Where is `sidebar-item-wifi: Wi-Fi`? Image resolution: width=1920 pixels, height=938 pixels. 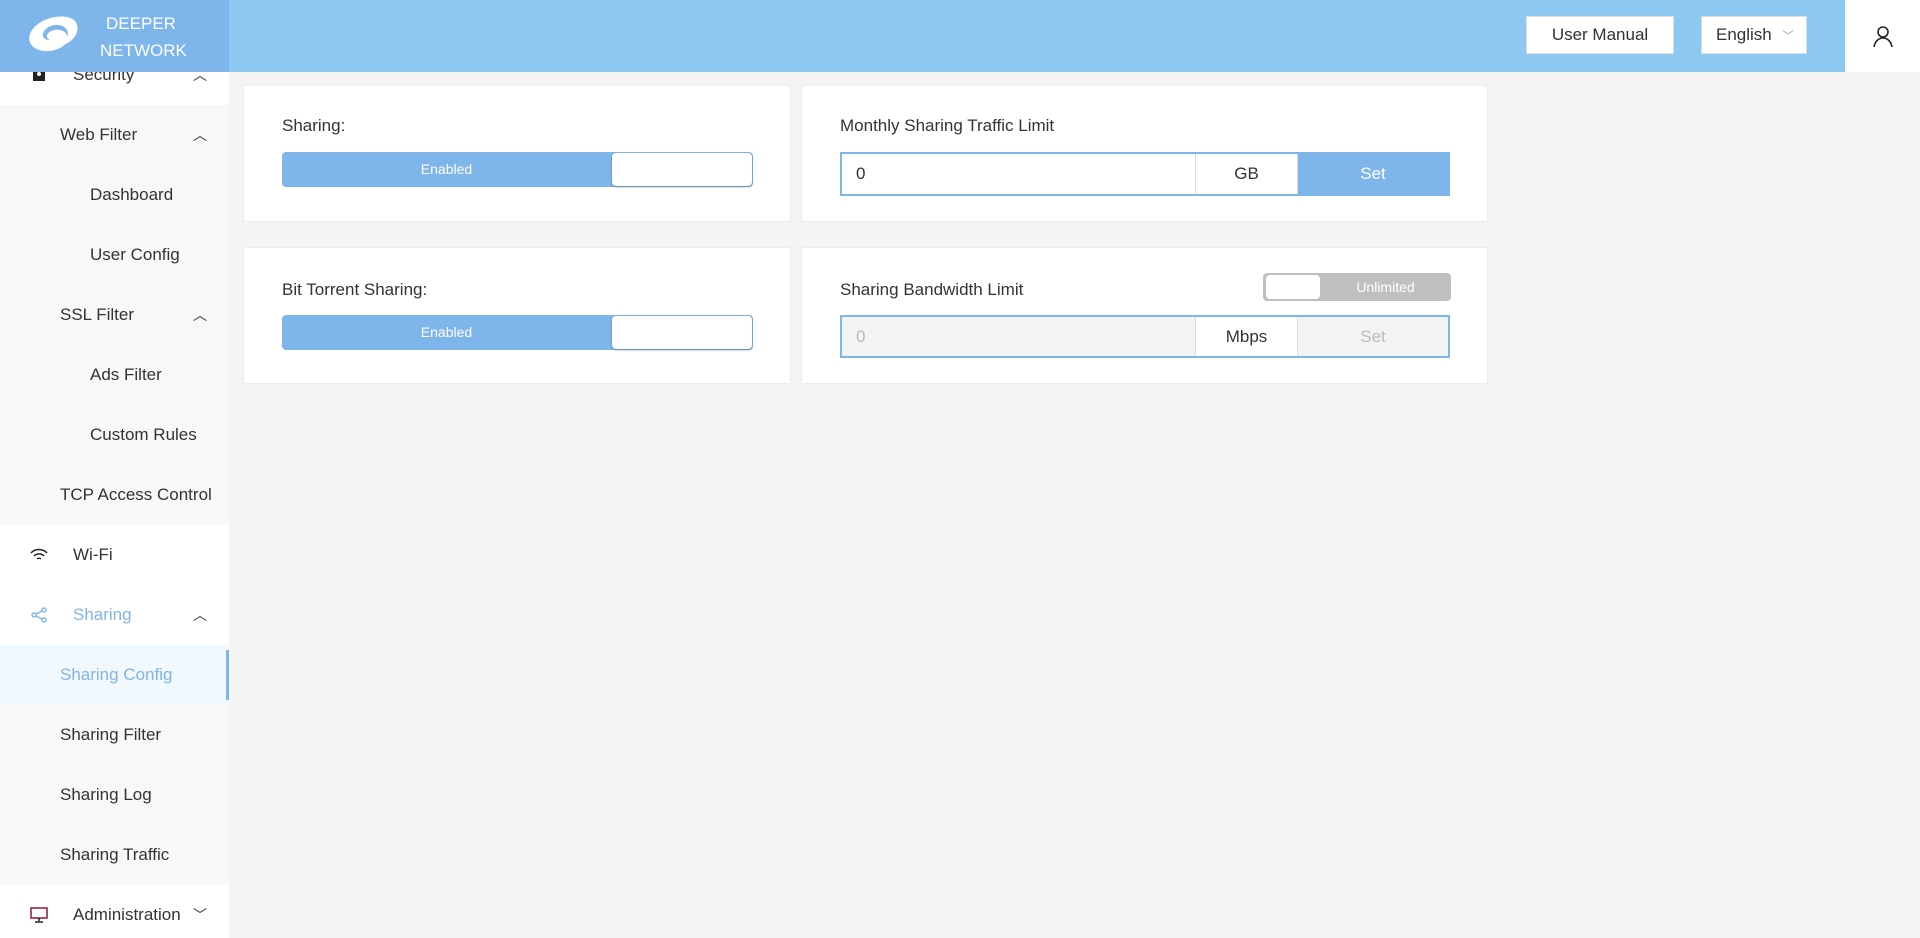
sidebar-item-wifi: Wi-Fi is located at coordinates (114, 555).